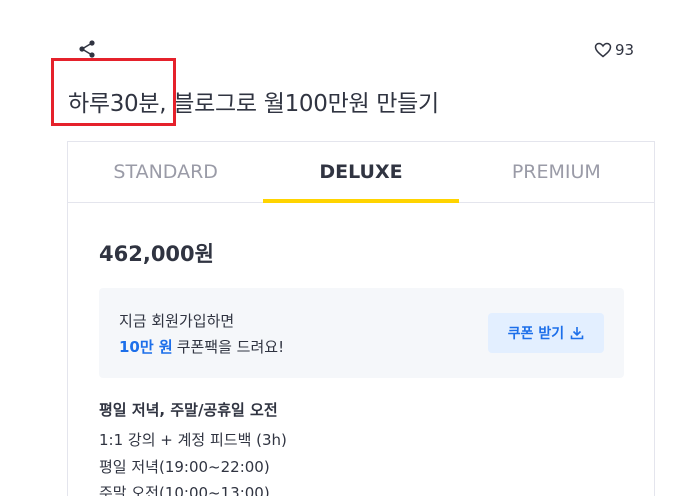  Describe the element at coordinates (184, 490) in the screenshot. I see `schedule-line: 주말 오전(10:00~13:00)` at that location.